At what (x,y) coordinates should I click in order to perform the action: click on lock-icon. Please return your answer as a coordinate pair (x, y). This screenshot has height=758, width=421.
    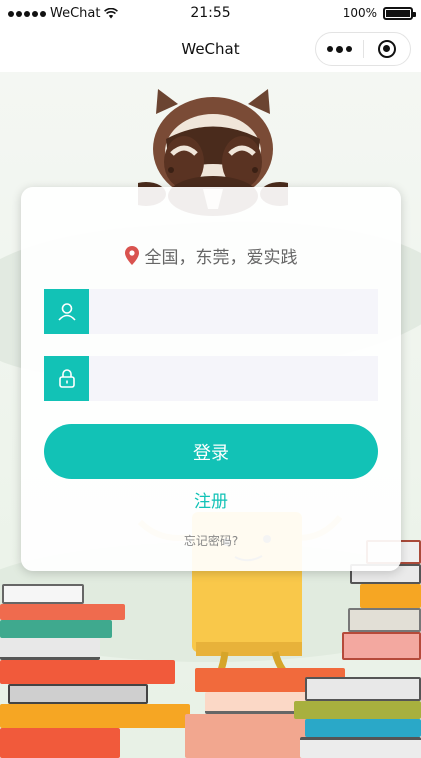
    Looking at the image, I should click on (66, 378).